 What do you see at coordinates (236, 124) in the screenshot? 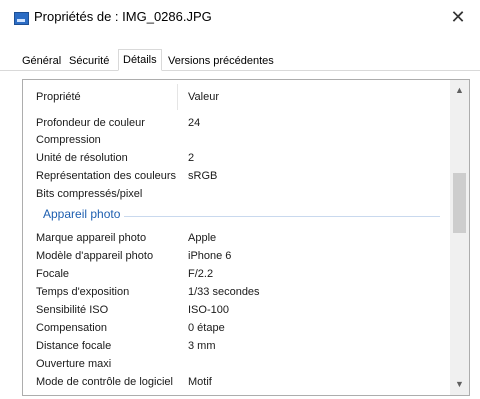
I see `list-item: Profondeur de couleur 24` at bounding box center [236, 124].